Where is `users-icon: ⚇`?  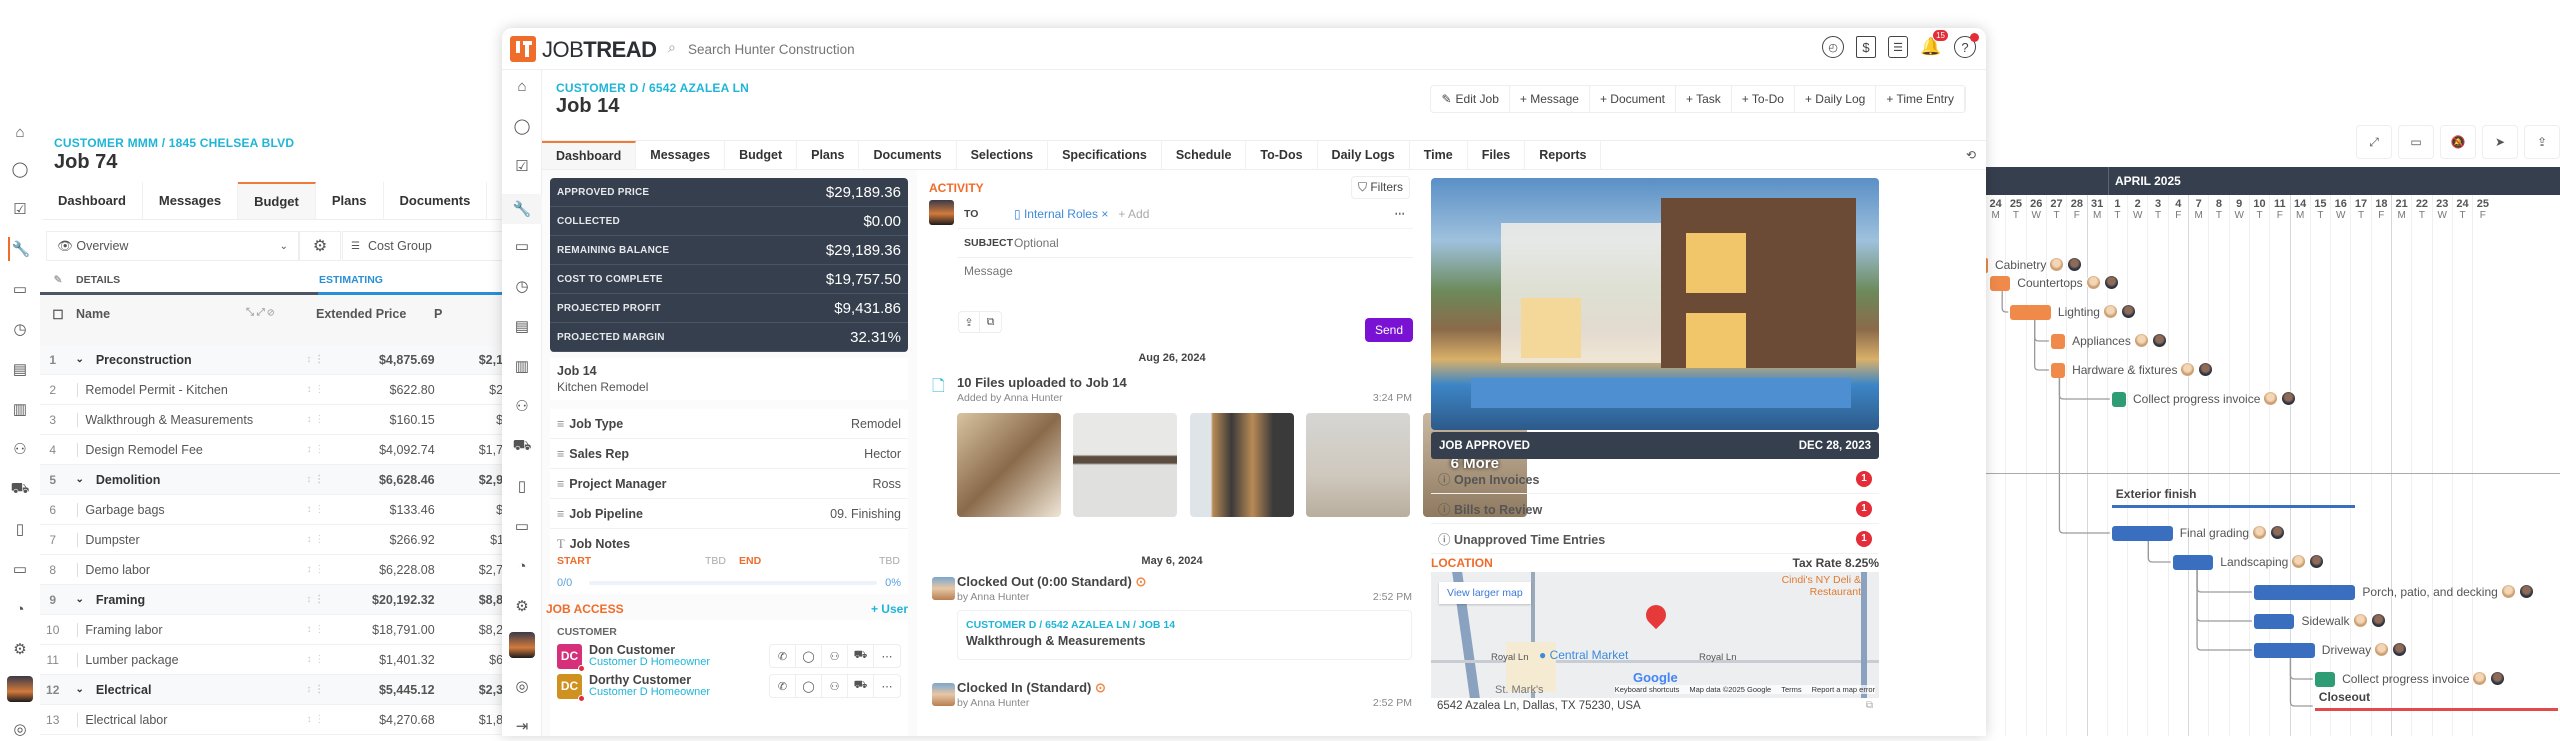
users-icon: ⚇ is located at coordinates (522, 406).